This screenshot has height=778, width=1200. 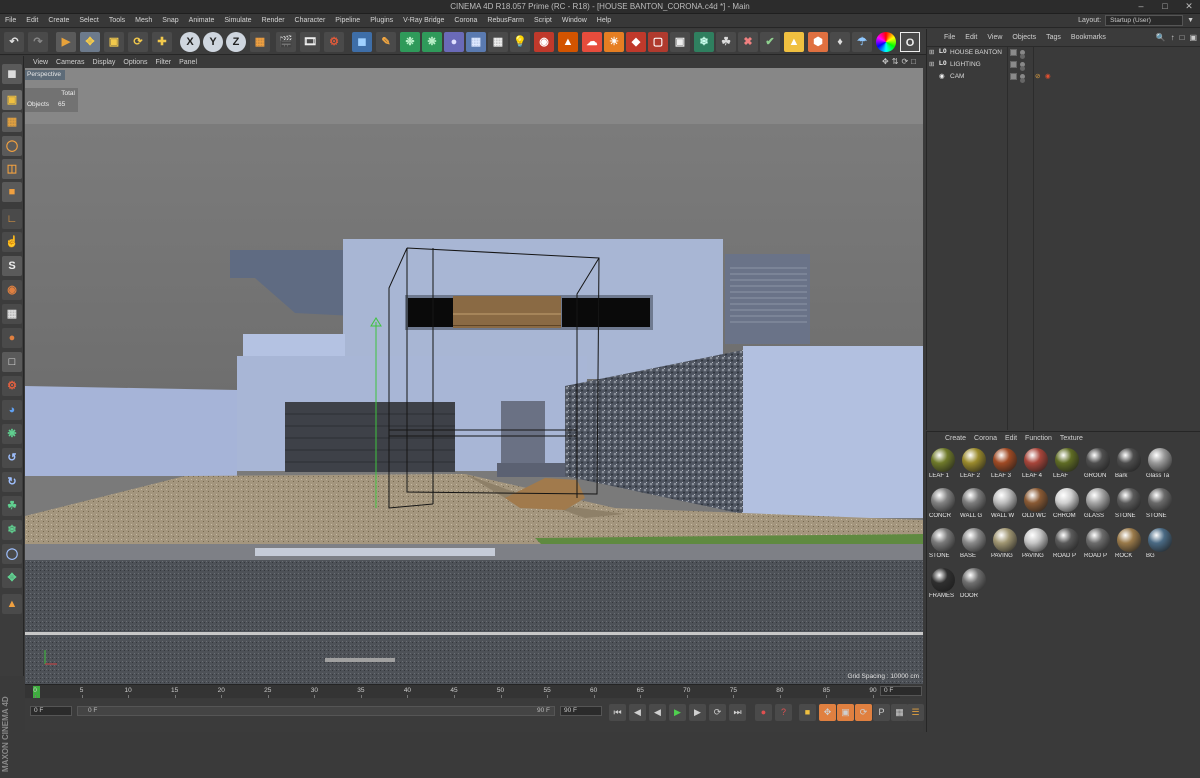 I want to click on plugin-h-button: ☂, so click(x=862, y=42).